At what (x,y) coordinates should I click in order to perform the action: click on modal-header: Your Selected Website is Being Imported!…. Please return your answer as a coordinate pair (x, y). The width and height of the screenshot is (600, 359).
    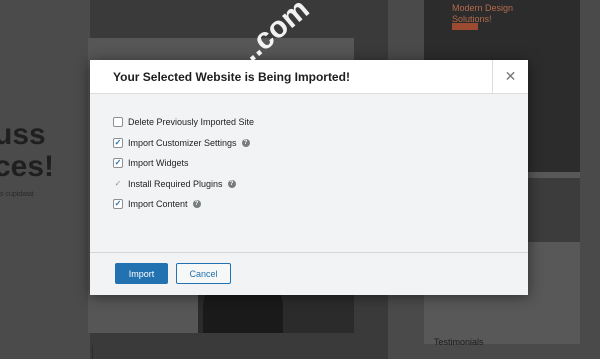
    Looking at the image, I should click on (309, 77).